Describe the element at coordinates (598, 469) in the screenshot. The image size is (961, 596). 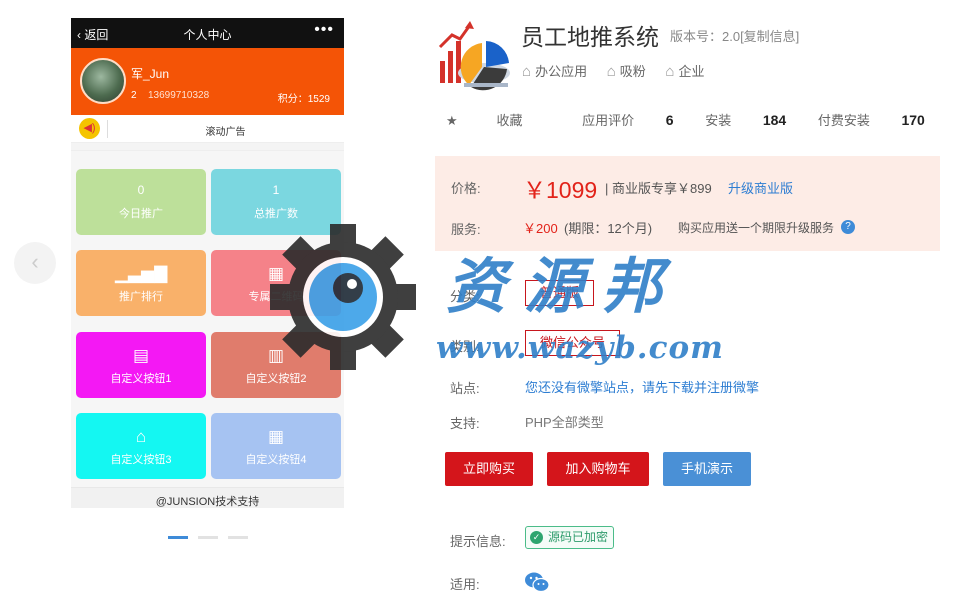
I see `add-to-cart-button: 加入购物车` at that location.